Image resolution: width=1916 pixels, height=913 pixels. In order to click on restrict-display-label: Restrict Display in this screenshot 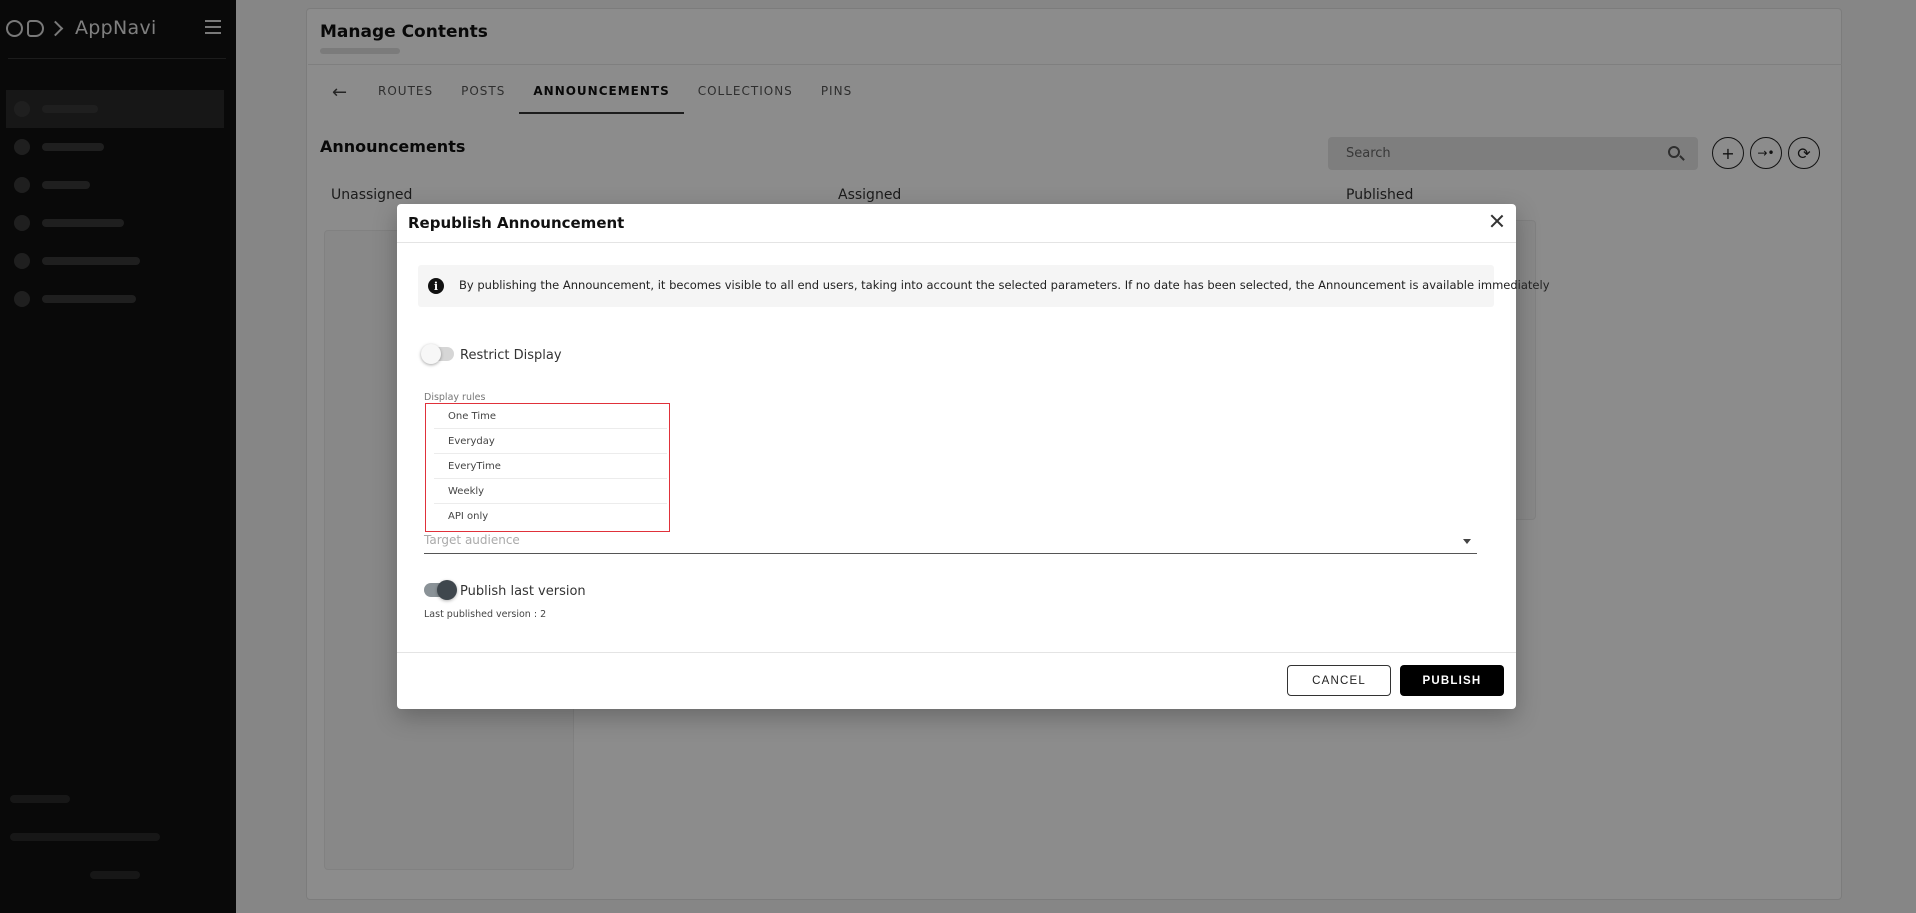, I will do `click(511, 355)`.